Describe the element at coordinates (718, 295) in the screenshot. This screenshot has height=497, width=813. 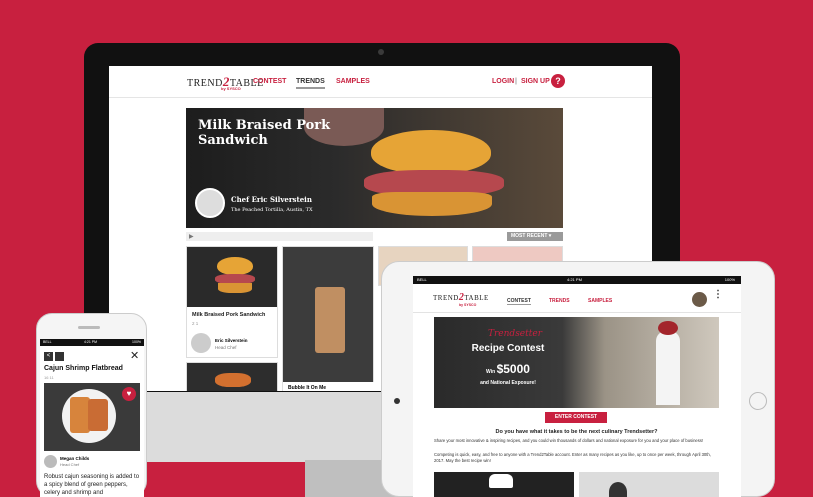
I see `tablet-more-icon: ⋮` at that location.